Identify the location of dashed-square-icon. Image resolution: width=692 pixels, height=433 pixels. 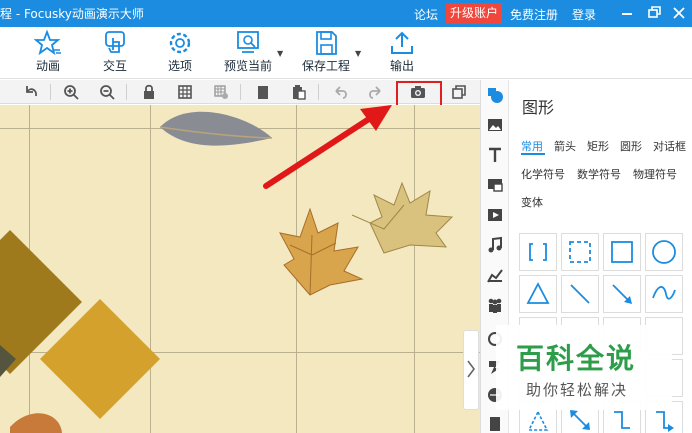
(580, 252).